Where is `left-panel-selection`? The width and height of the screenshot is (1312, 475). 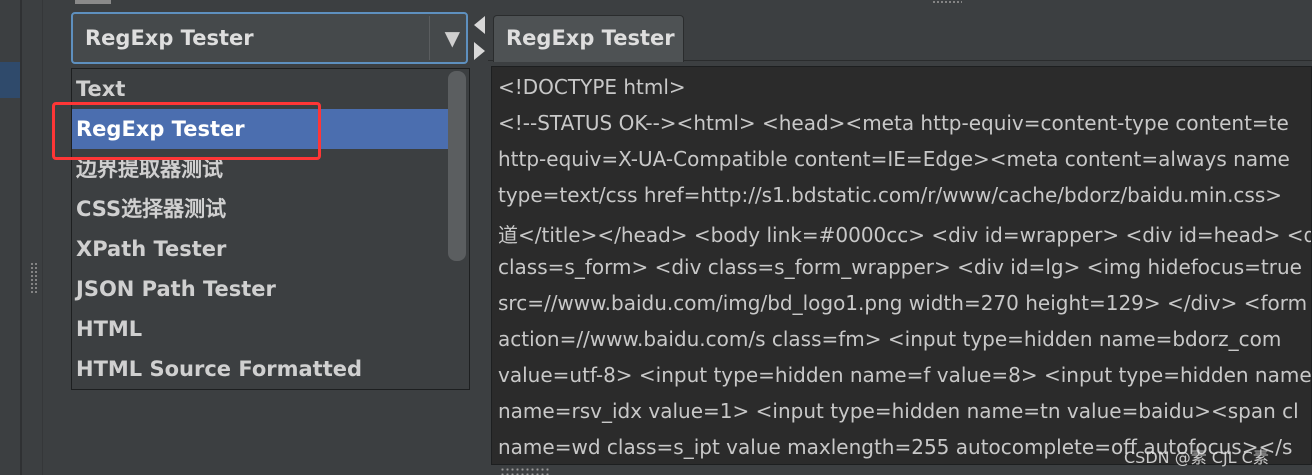 left-panel-selection is located at coordinates (10, 80).